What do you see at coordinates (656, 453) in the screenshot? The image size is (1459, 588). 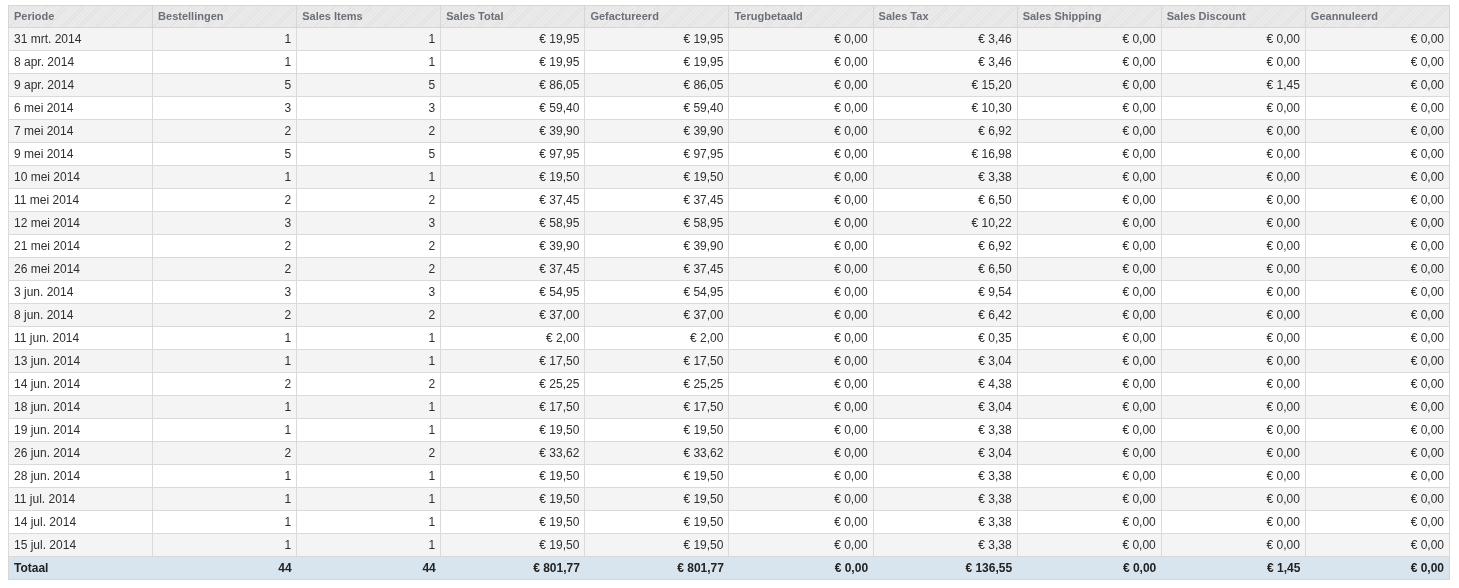 I see `table-cell: € 33,62` at bounding box center [656, 453].